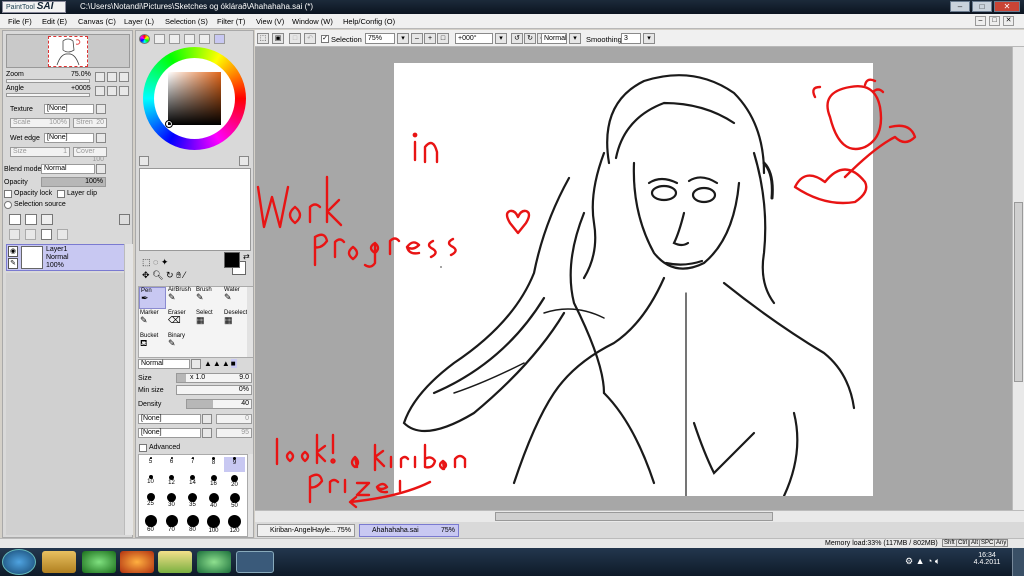  What do you see at coordinates (219, 404) in the screenshot?
I see `density-slider: 40` at bounding box center [219, 404].